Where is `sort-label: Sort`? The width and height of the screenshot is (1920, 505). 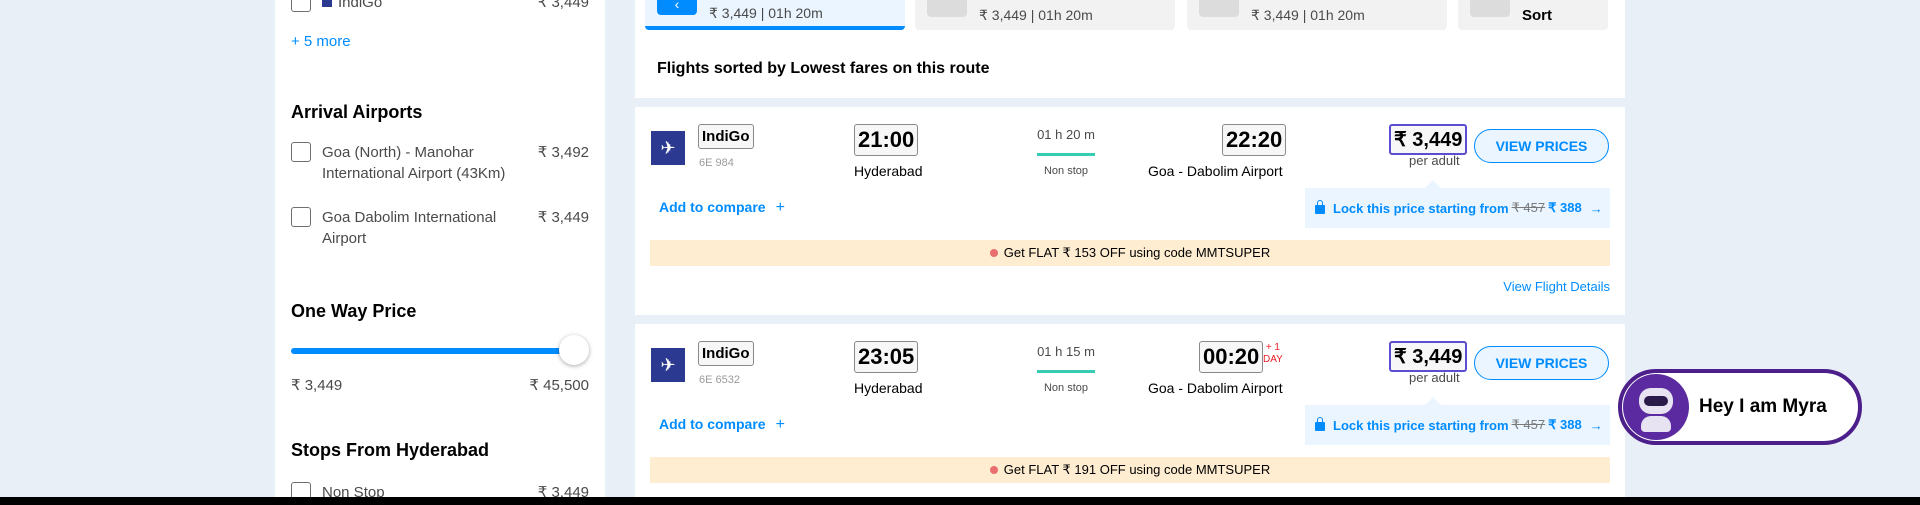
sort-label: Sort is located at coordinates (1537, 15).